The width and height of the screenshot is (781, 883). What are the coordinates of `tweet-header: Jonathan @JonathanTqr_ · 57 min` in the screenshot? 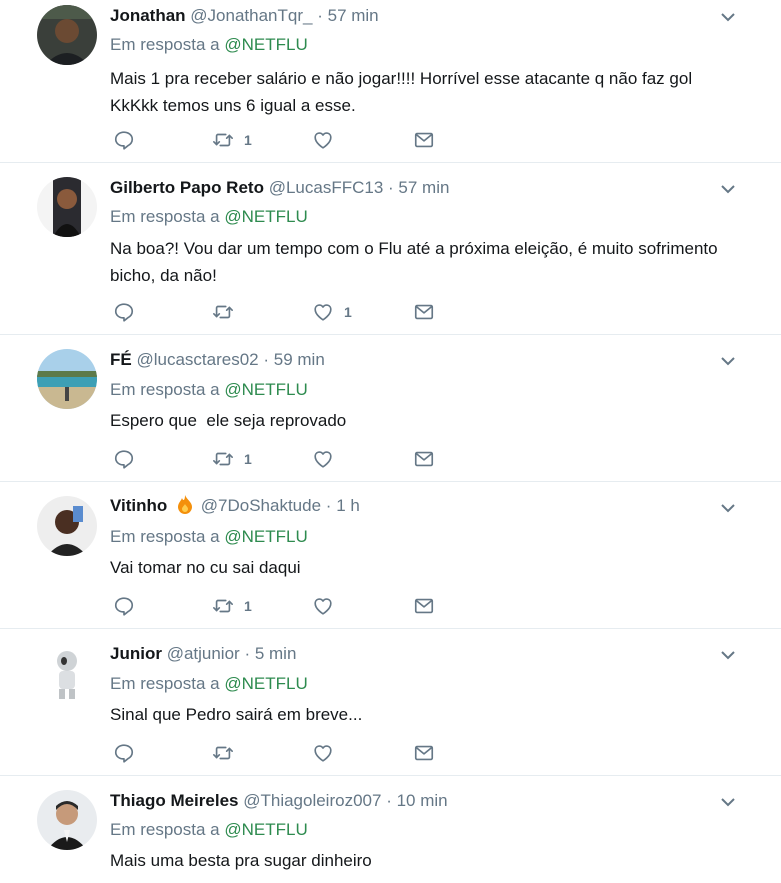 It's located at (244, 16).